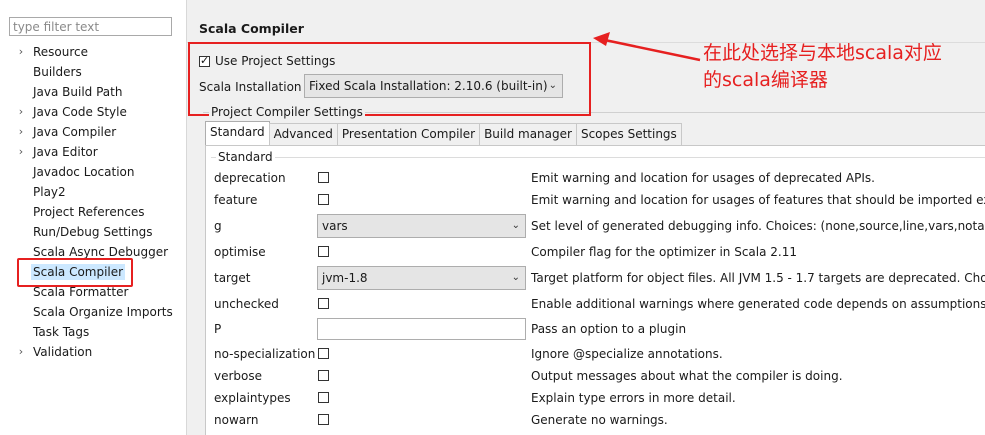 Image resolution: width=985 pixels, height=435 pixels. Describe the element at coordinates (323, 419) in the screenshot. I see `nowarn-checkbox` at that location.